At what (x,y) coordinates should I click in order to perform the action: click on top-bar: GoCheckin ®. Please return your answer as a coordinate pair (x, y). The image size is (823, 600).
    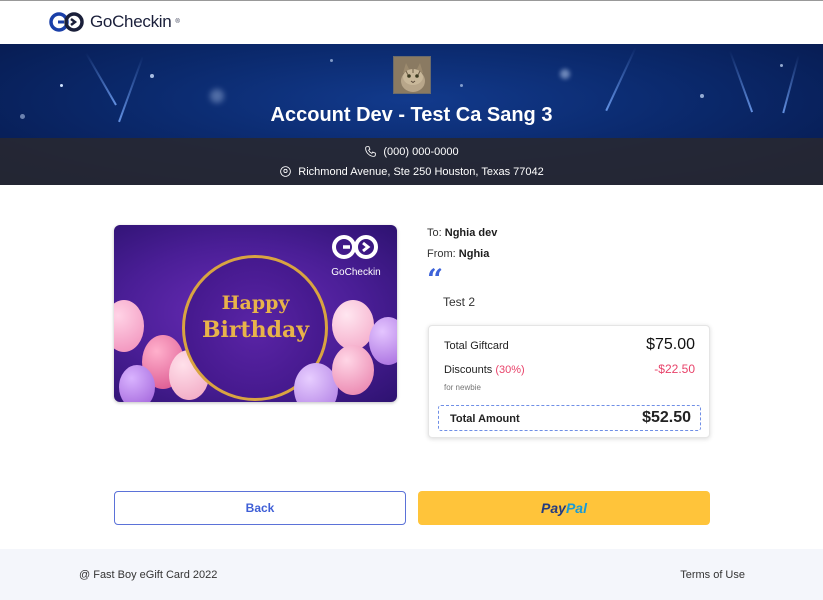
    Looking at the image, I should click on (411, 22).